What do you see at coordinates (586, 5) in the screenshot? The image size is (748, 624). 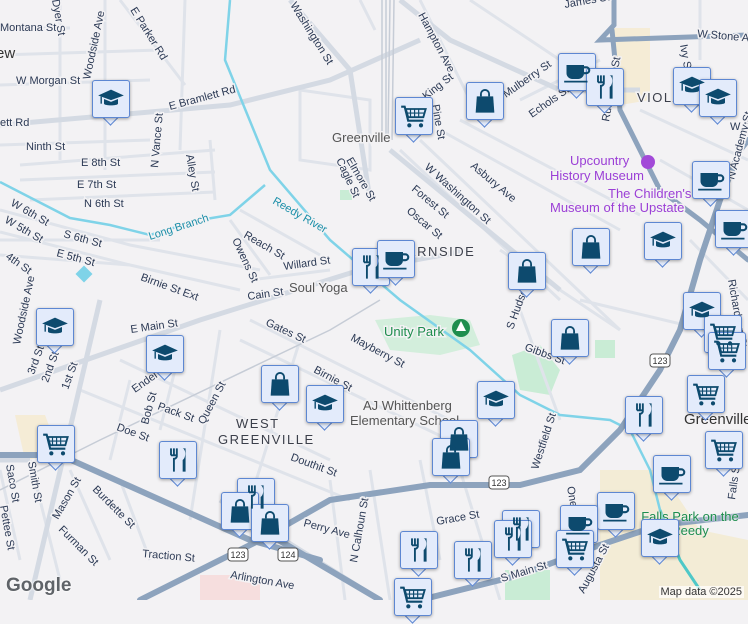 I see `street-label: James St` at bounding box center [586, 5].